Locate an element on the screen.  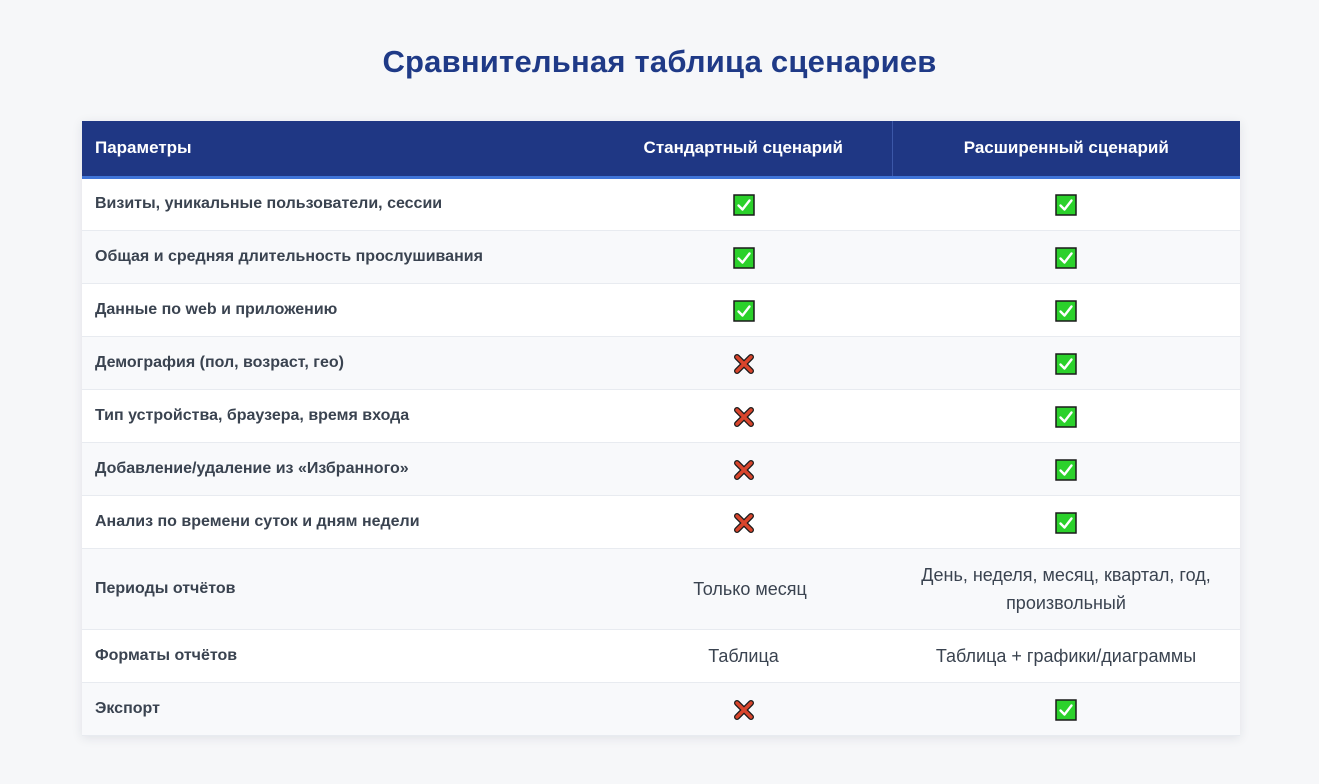
table-row: Добавление/удаление из «Избранного» is located at coordinates (661, 468).